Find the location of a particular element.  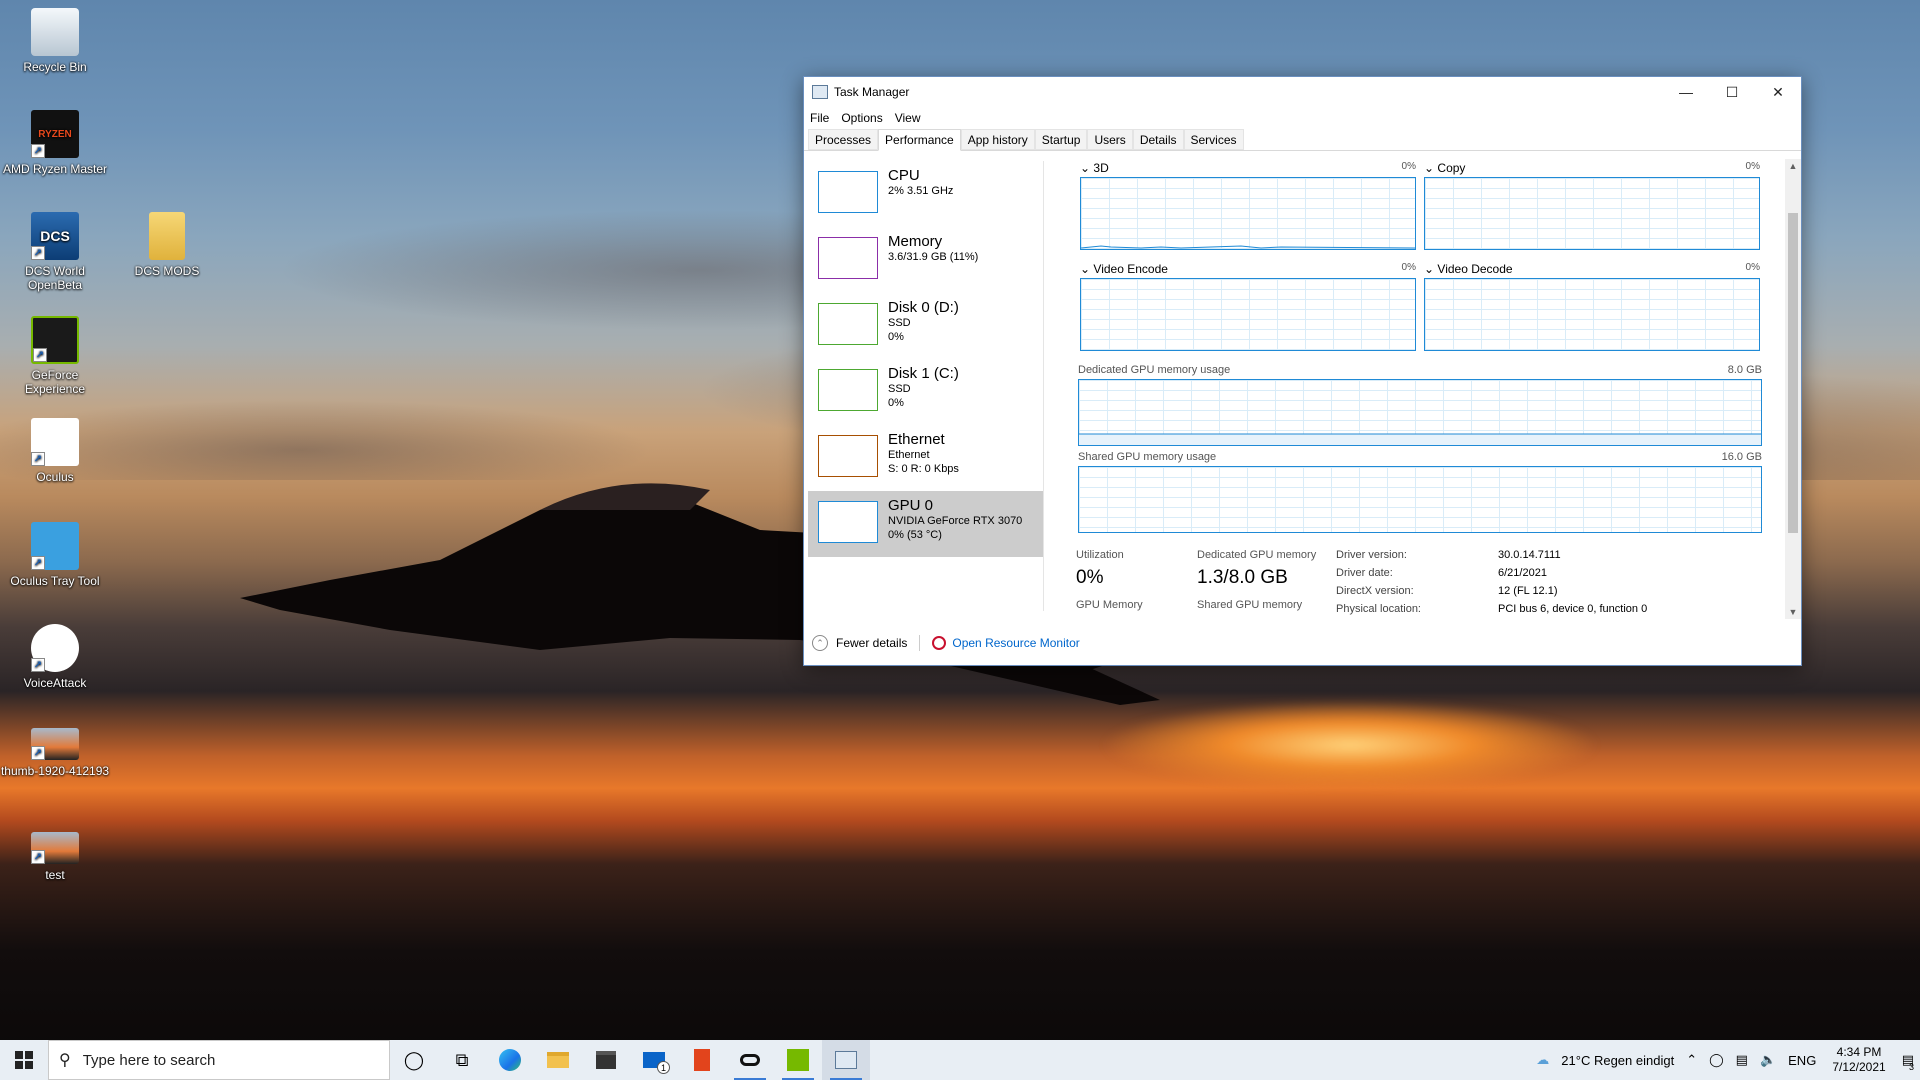

engine-3d-graph is located at coordinates (1248, 213).